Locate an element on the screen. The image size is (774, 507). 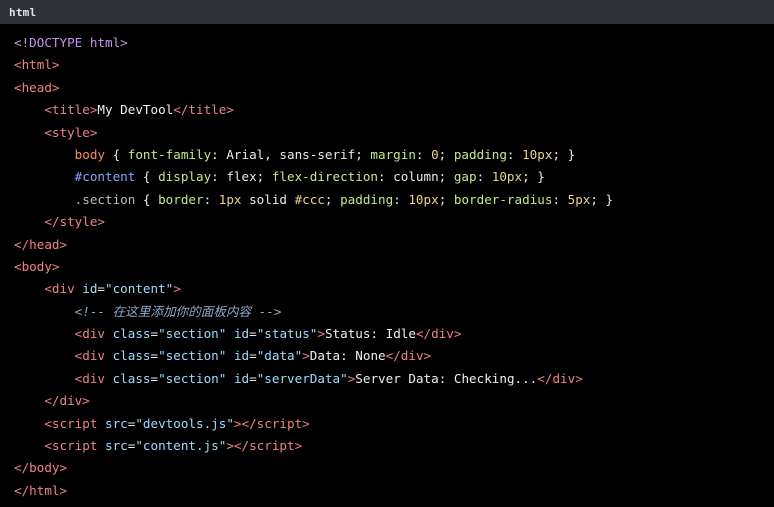
code-token: <!-- 在这里添加你的面板内容 --> is located at coordinates (148, 311).